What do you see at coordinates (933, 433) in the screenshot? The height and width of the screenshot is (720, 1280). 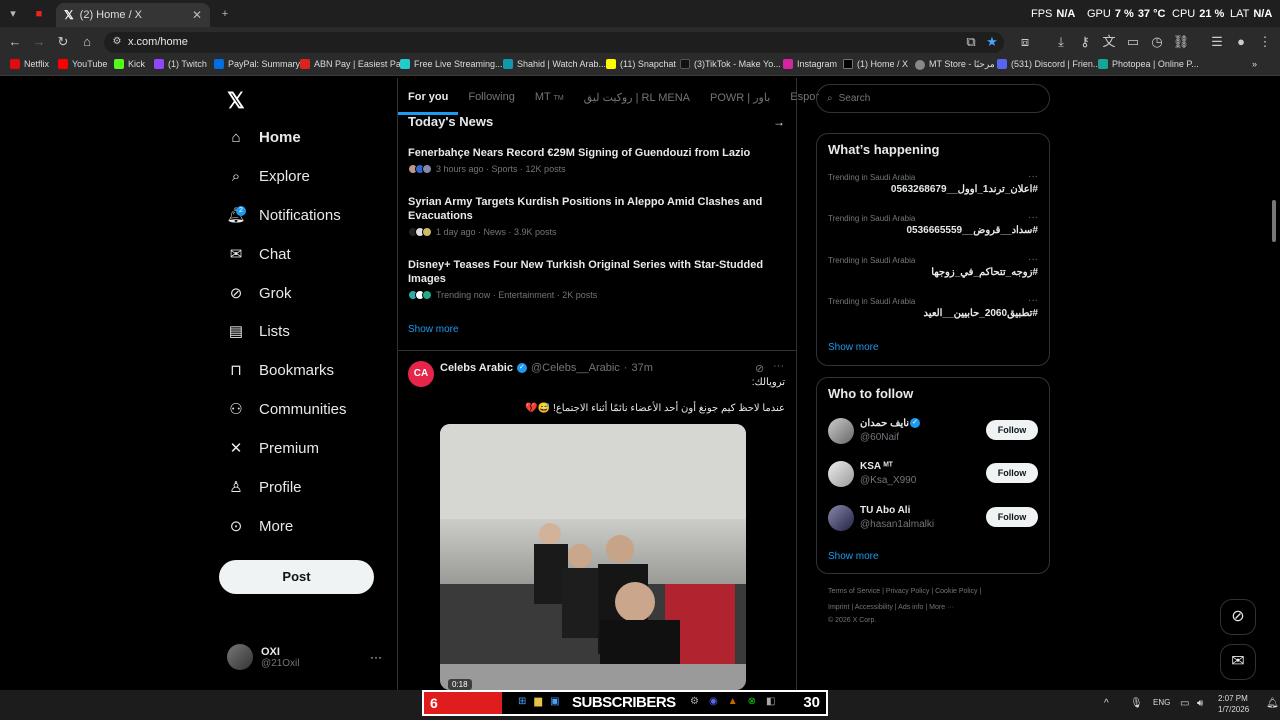 I see `follow-suggestion: نايف حمدان ✓ @60Naif Follow` at bounding box center [933, 433].